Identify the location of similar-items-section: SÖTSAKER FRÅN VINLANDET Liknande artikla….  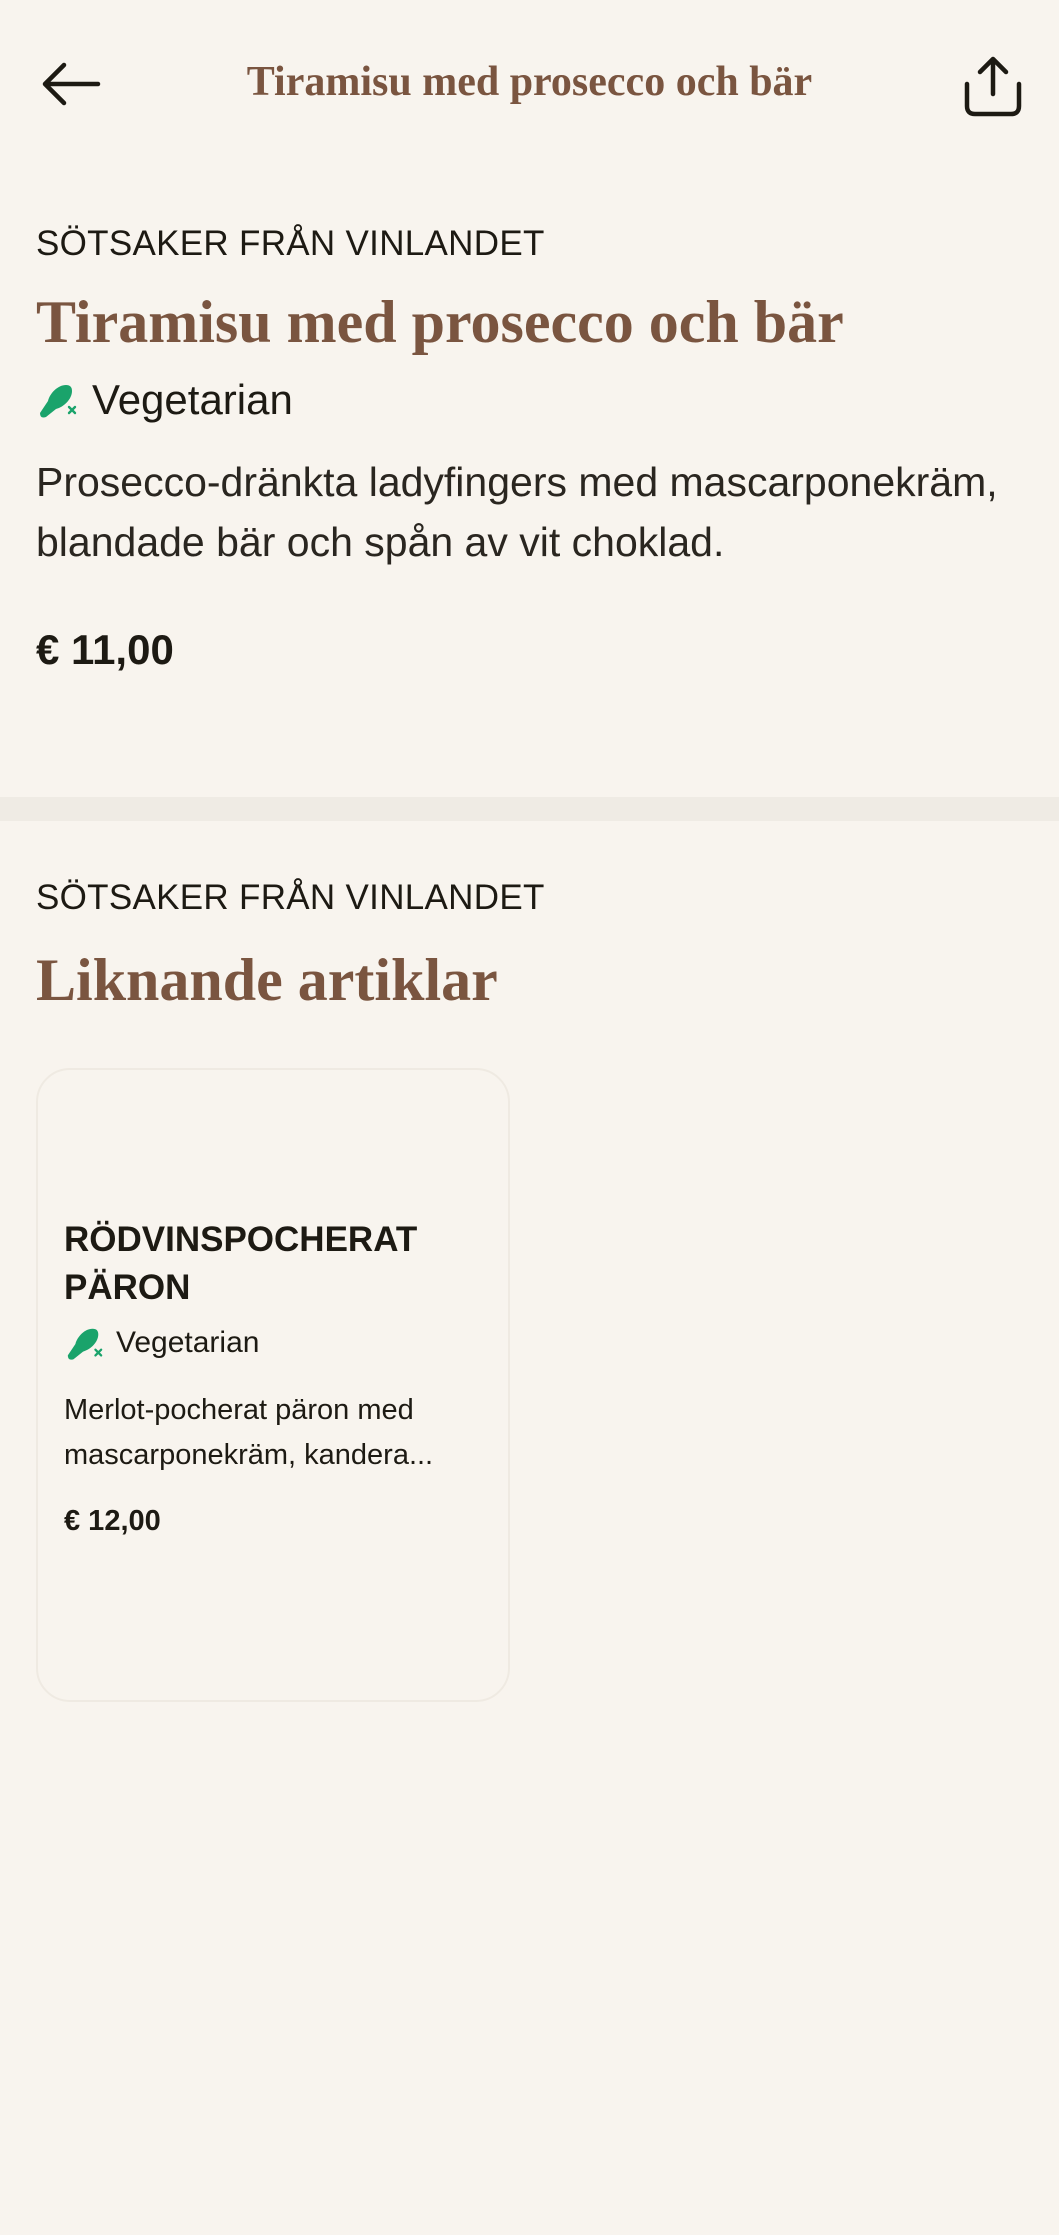
(531, 945).